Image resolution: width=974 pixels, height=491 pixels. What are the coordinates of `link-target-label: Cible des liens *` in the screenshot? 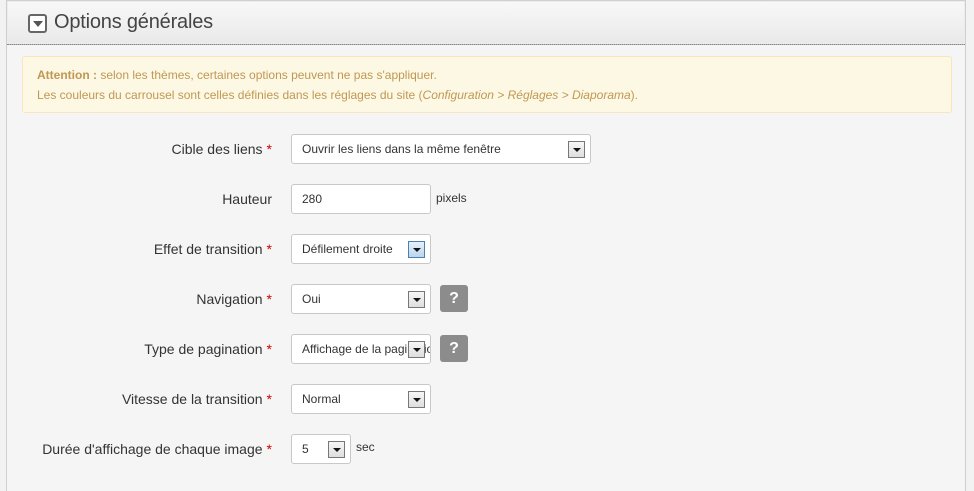 It's located at (221, 149).